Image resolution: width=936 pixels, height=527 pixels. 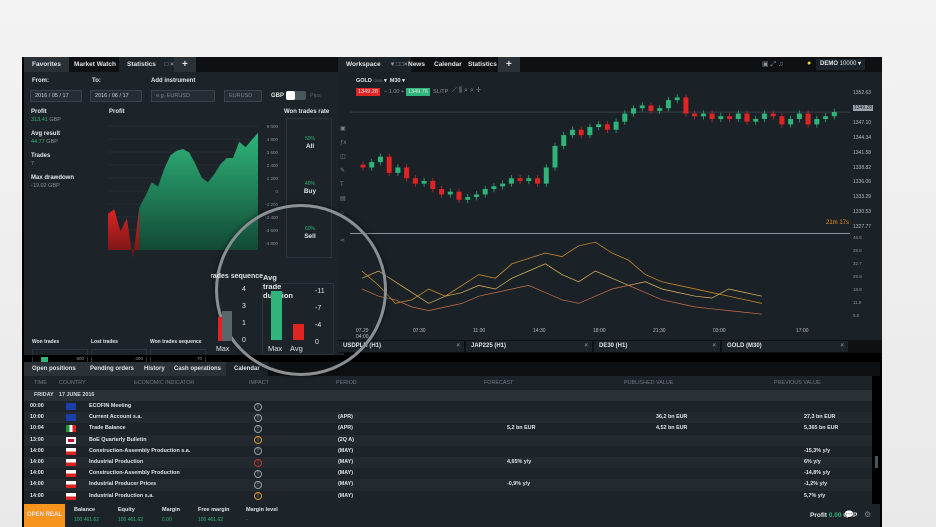 What do you see at coordinates (489, 346) in the screenshot?
I see `instrument-tab-label: JAP225 (H1)` at bounding box center [489, 346].